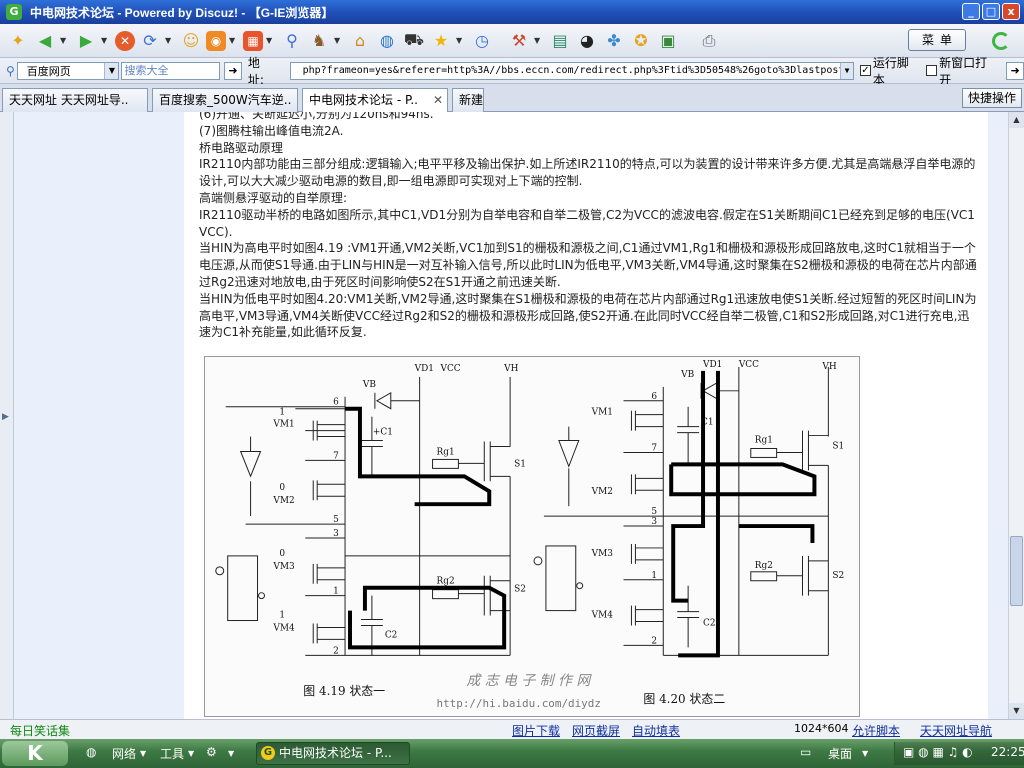 The height and width of the screenshot is (768, 1024). Describe the element at coordinates (387, 41) in the screenshot. I see `globe-icon: ◍` at that location.